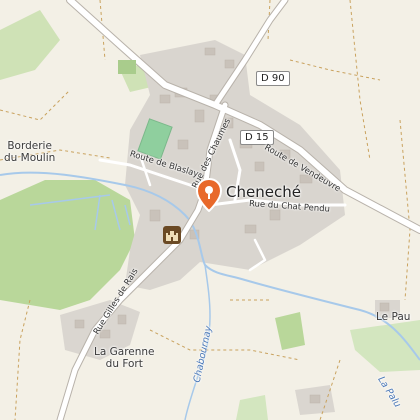 This screenshot has width=420, height=420. I want to click on map-pin-icon, so click(209, 195).